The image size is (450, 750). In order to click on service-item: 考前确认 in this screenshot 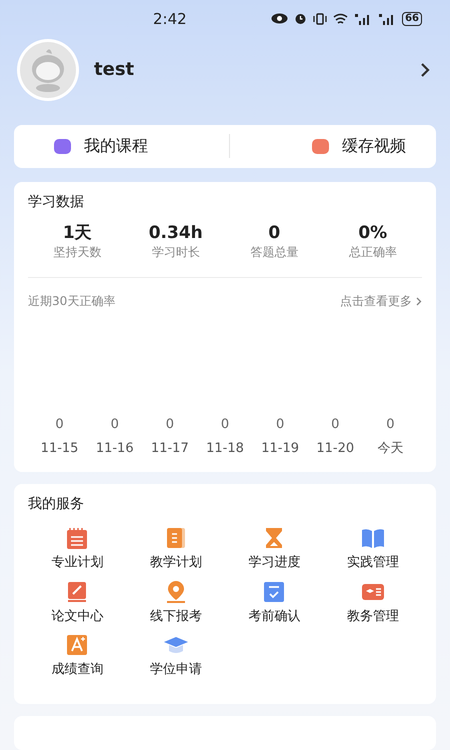, I will do `click(274, 602)`.